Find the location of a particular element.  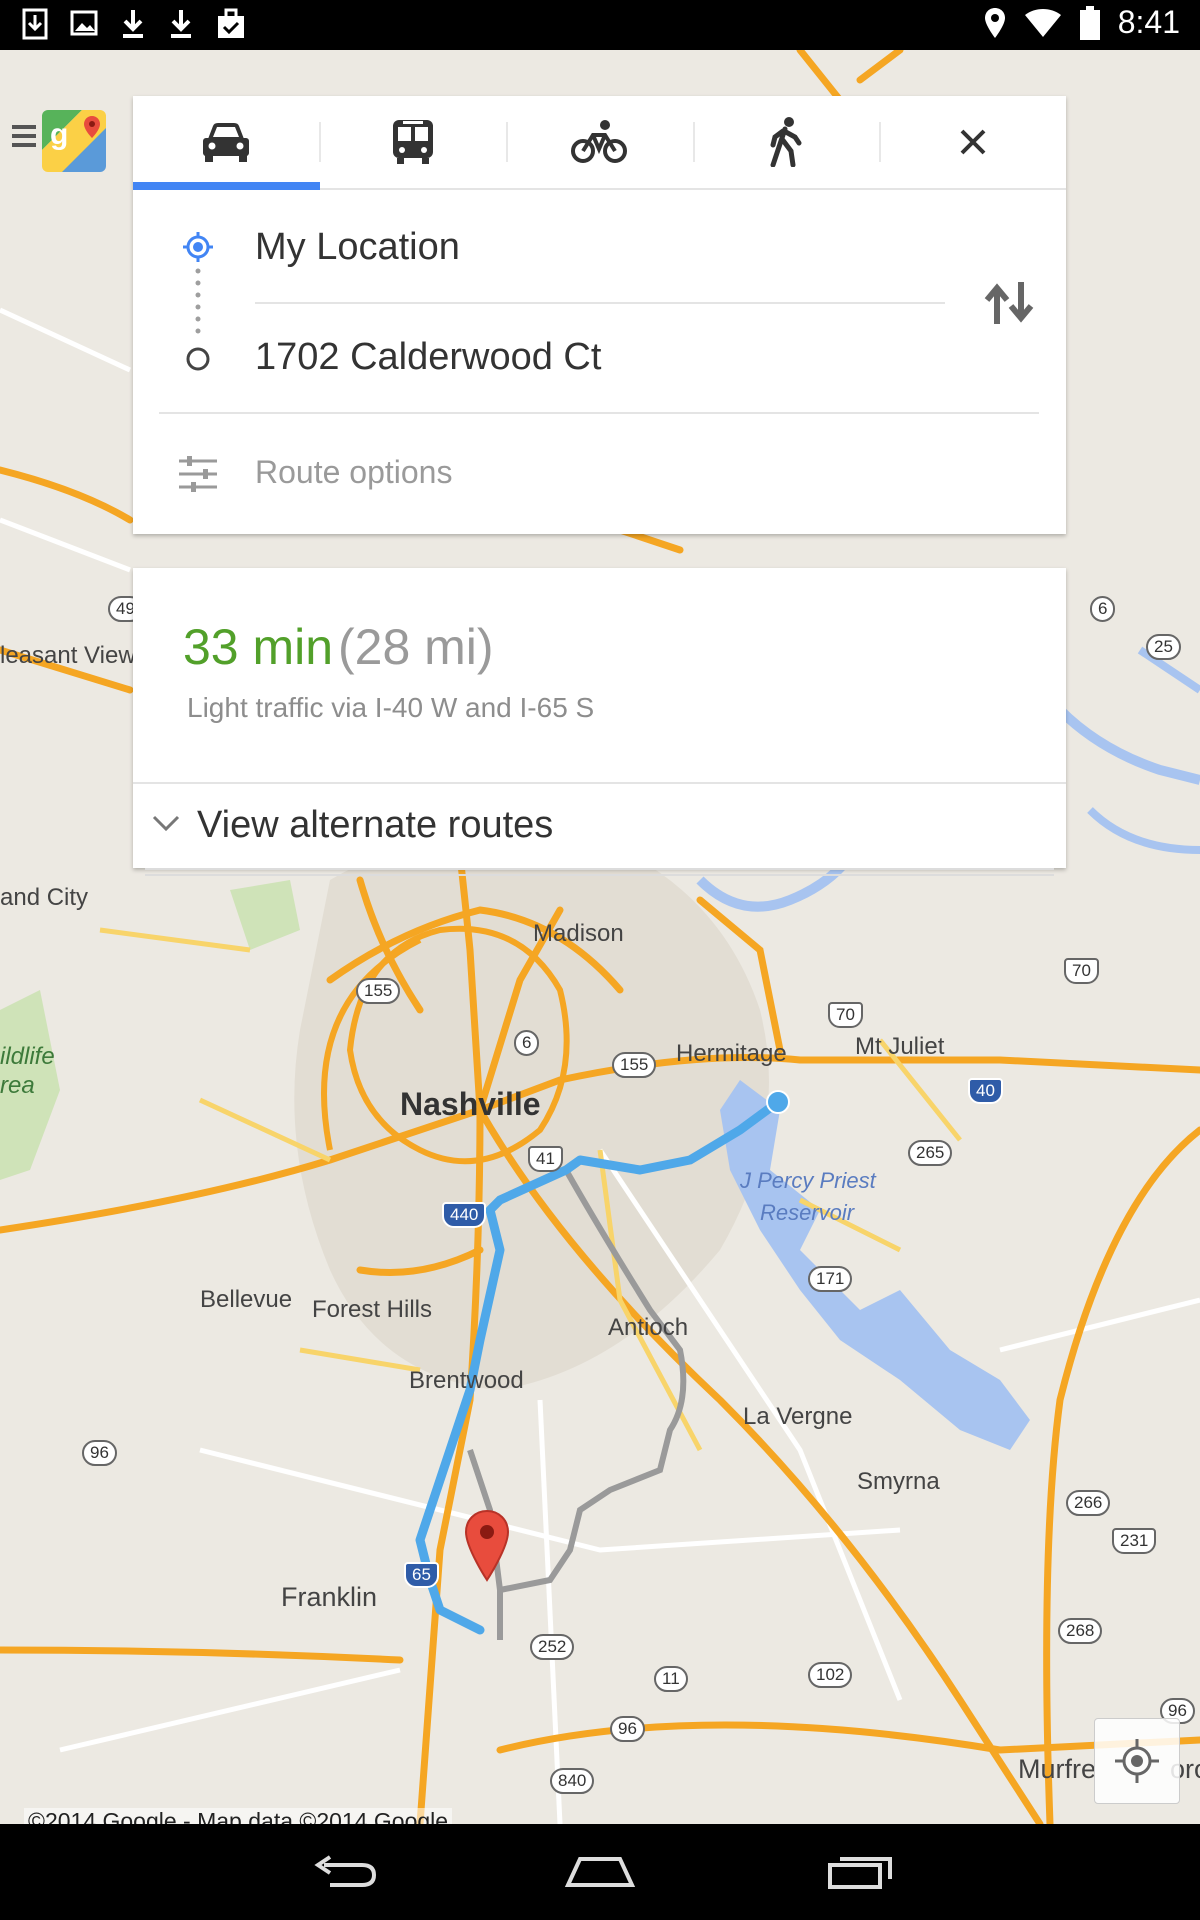

transit-icon is located at coordinates (412, 142).